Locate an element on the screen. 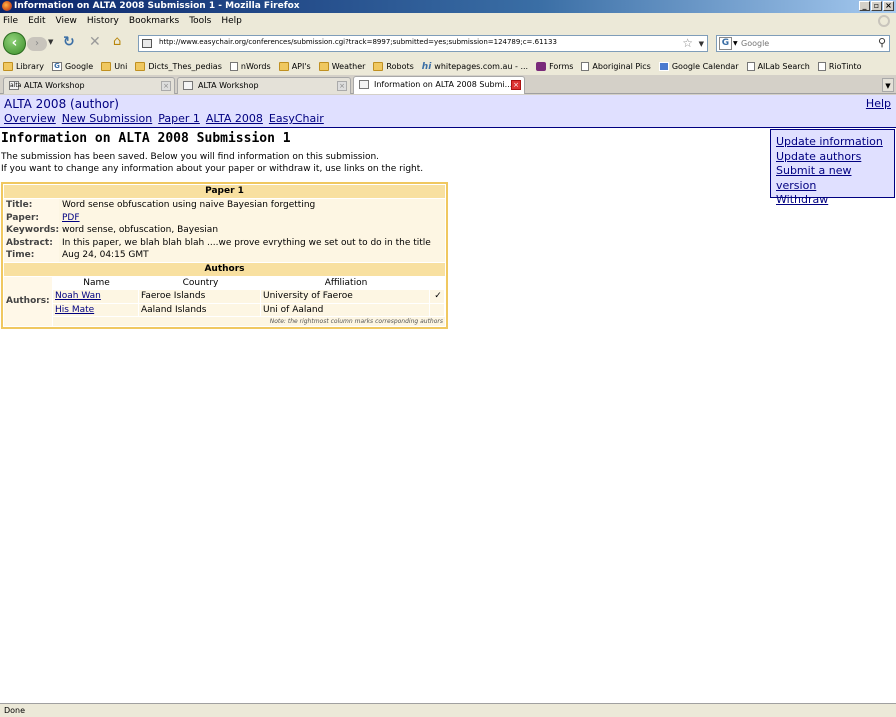 The image size is (896, 717). page-favicon-icon is located at coordinates (188, 85).